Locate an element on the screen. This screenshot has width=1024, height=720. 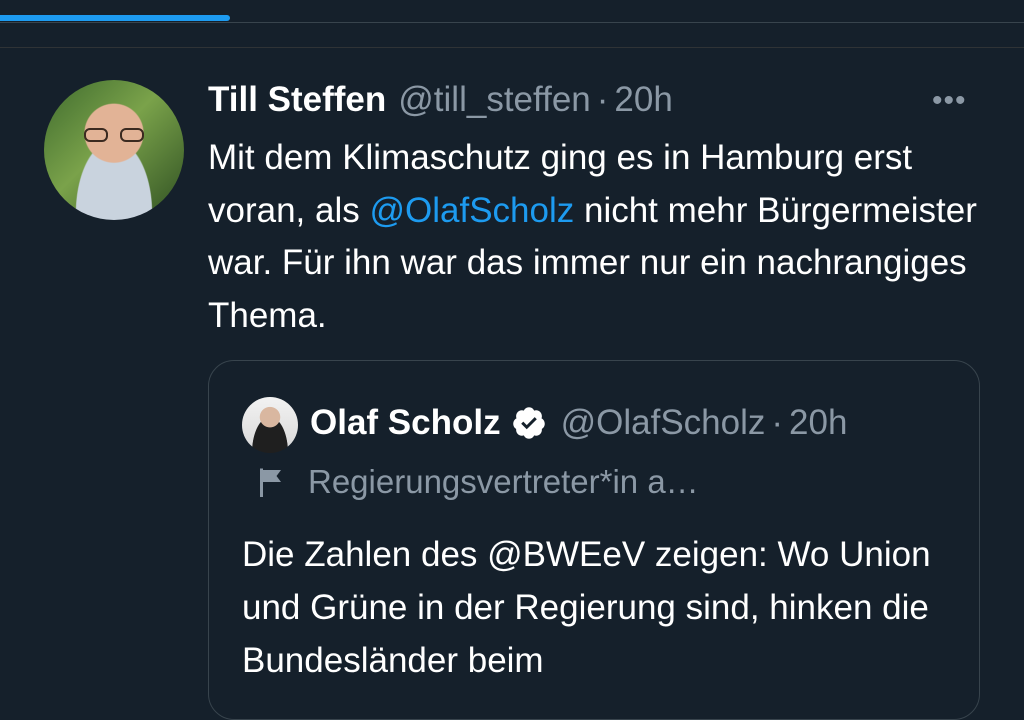
mention-link: @OlafScholz is located at coordinates (471, 210).